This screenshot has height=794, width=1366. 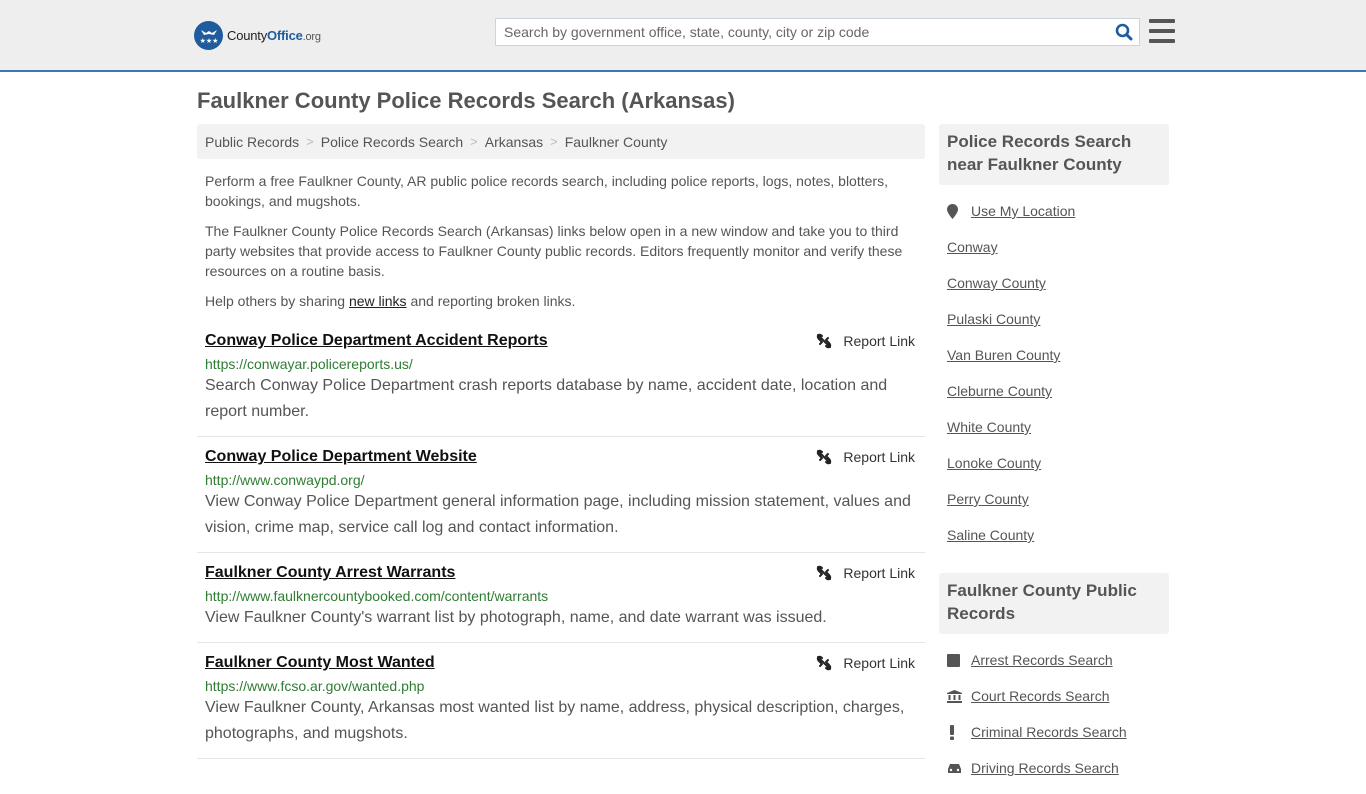 What do you see at coordinates (392, 142) in the screenshot?
I see `breadcrumb-police-records-search: Police Records Search` at bounding box center [392, 142].